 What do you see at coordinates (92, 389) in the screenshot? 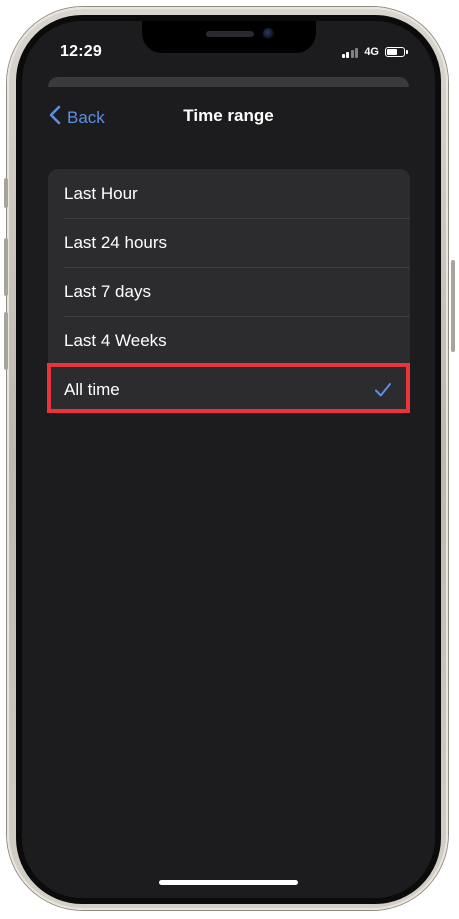
I see `option-label: All time` at bounding box center [92, 389].